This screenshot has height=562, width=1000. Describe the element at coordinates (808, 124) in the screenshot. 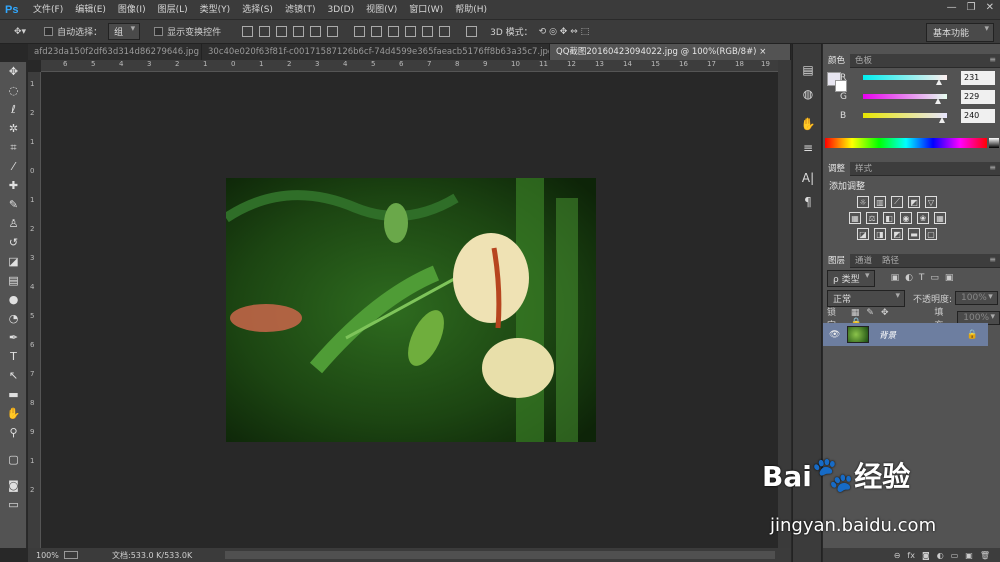

I see `brush-panel-icon: ✋` at that location.